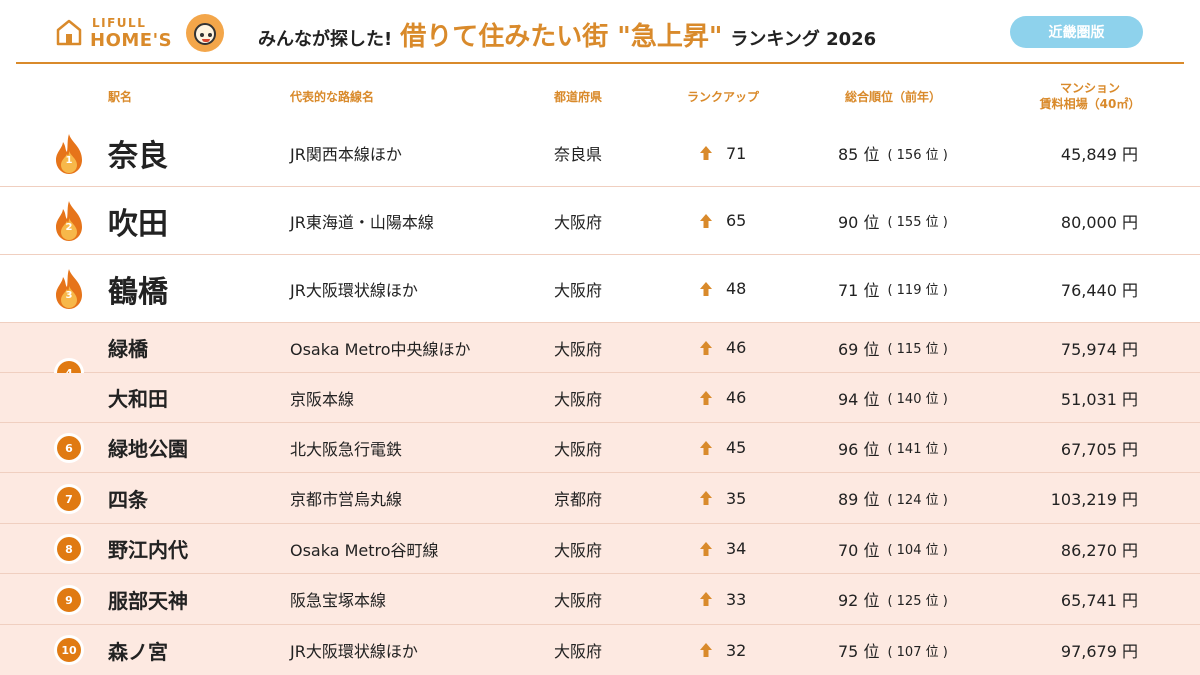  I want to click on title-suffix: ランキング 2026, so click(803, 39).